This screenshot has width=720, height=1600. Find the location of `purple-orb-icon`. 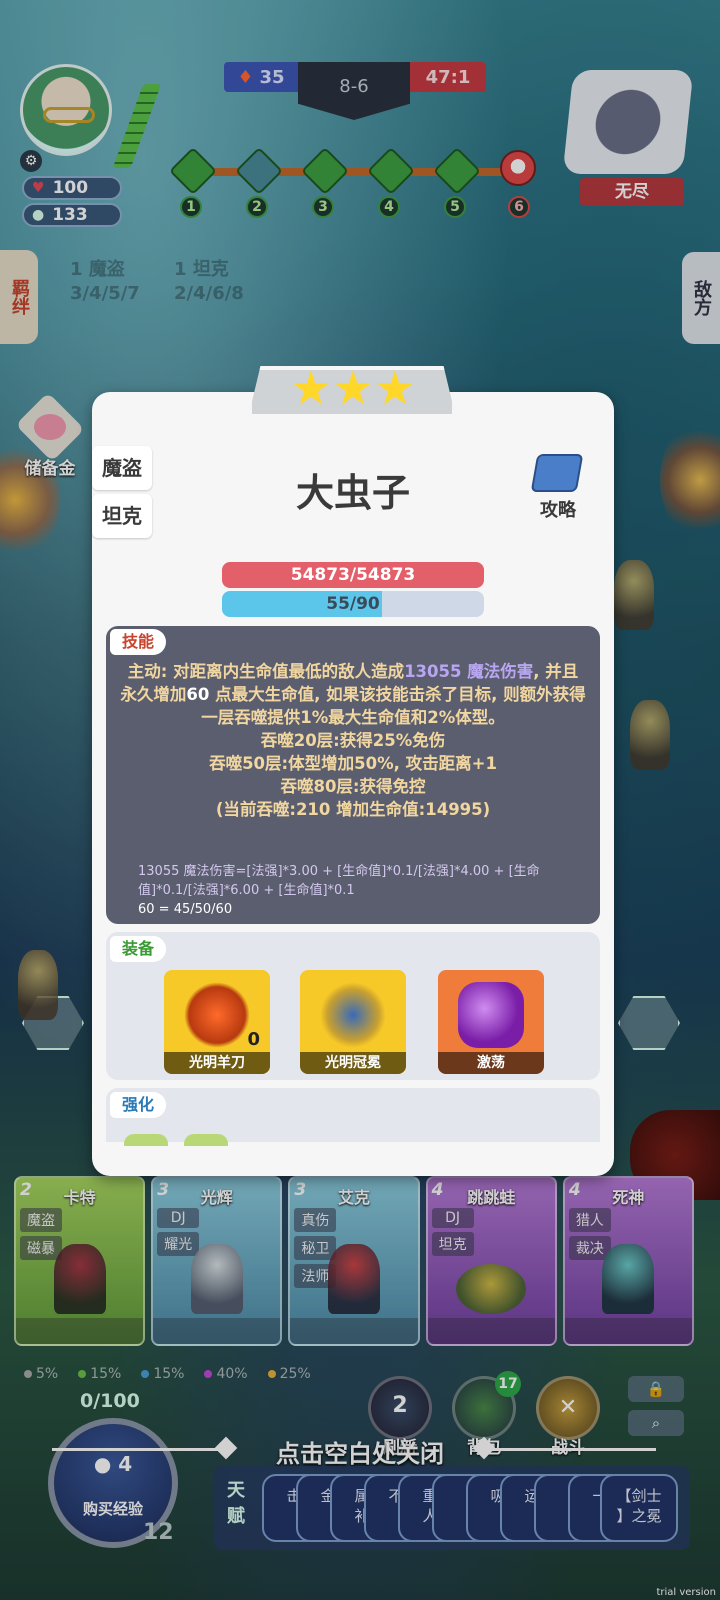

purple-orb-icon is located at coordinates (491, 1015).